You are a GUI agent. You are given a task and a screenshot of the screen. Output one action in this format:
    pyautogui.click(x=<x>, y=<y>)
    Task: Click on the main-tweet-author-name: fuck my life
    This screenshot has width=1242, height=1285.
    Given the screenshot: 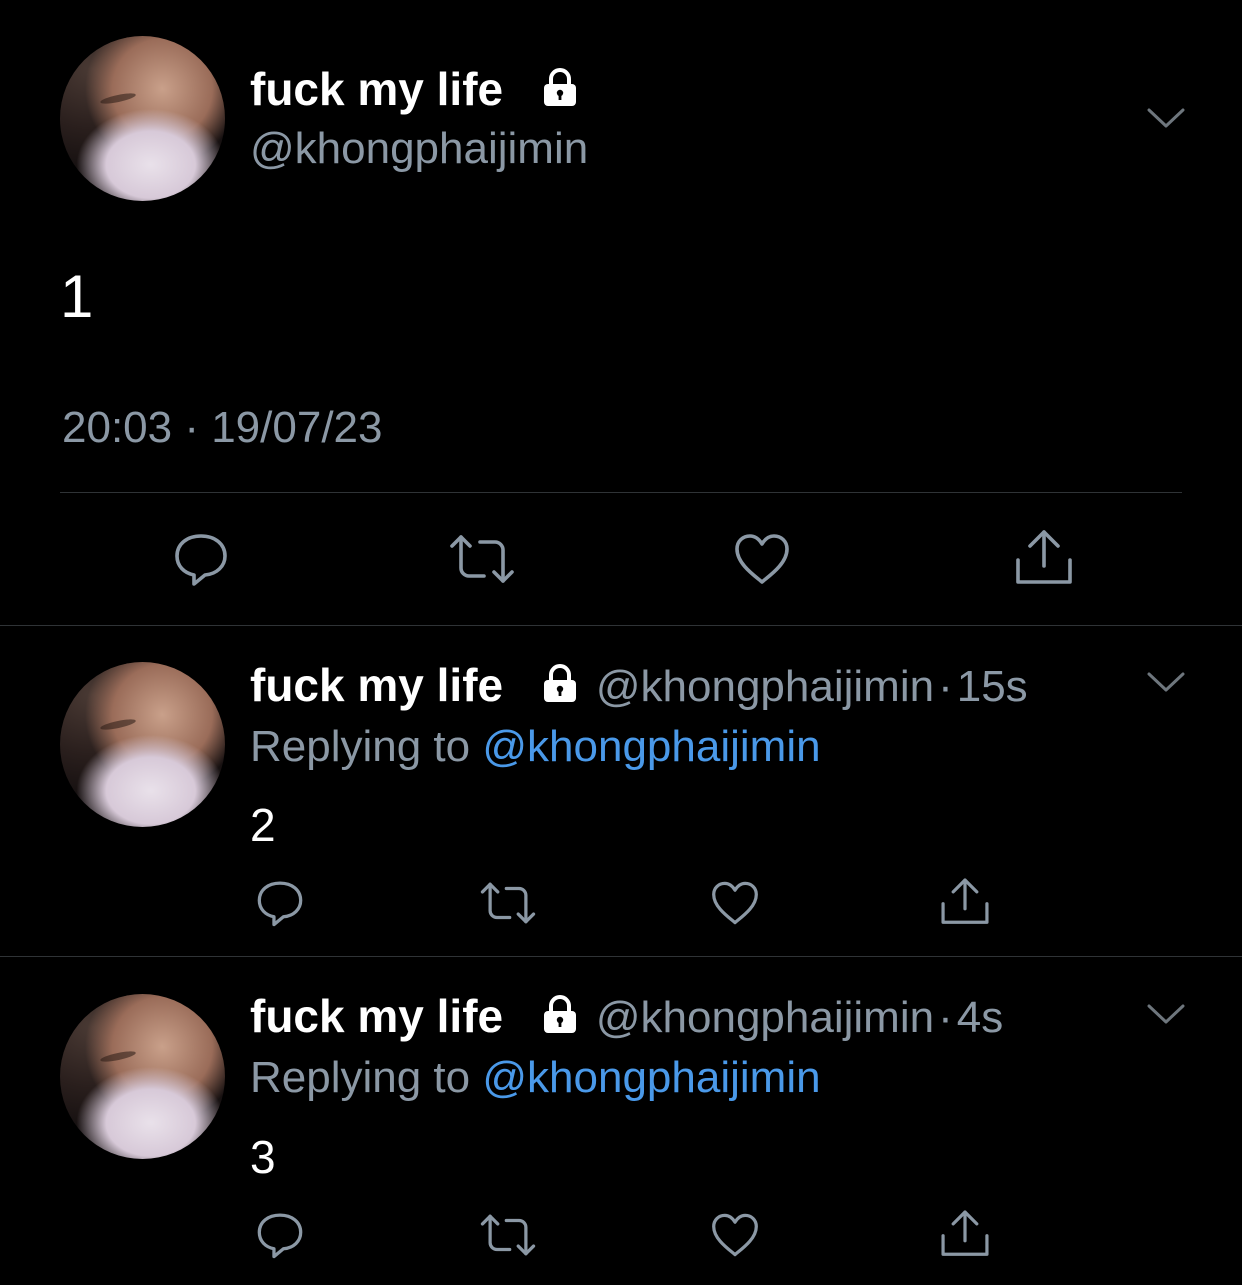 What is the action you would take?
    pyautogui.click(x=416, y=91)
    